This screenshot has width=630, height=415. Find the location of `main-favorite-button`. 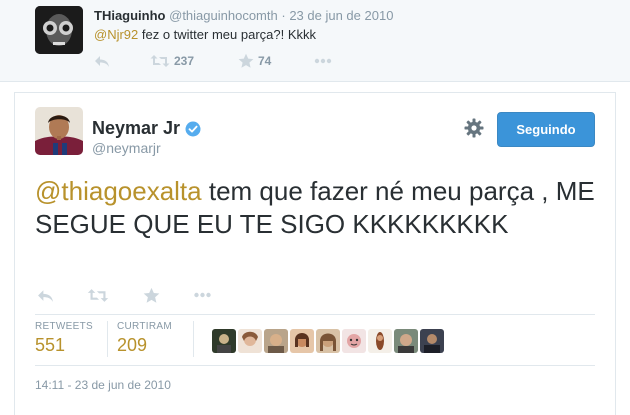

main-favorite-button is located at coordinates (151, 295).